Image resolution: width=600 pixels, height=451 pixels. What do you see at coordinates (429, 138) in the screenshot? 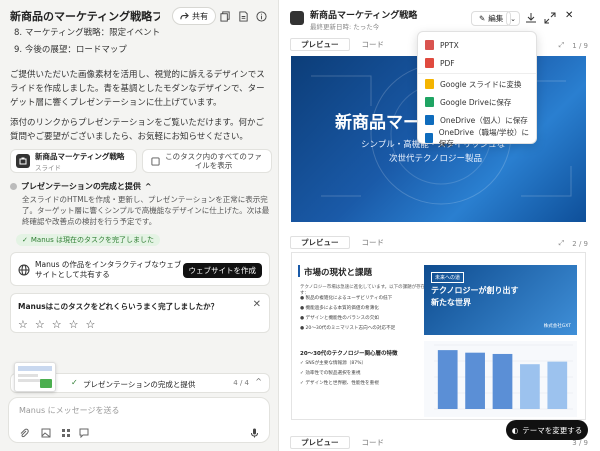
I see `onedrive-icon` at bounding box center [429, 138].